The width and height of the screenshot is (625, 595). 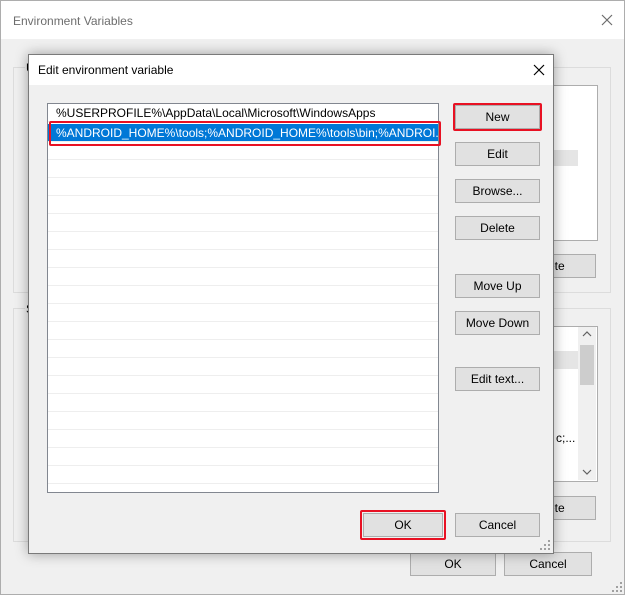 What do you see at coordinates (106, 70) in the screenshot?
I see `dialog-title: Edit environment variable` at bounding box center [106, 70].